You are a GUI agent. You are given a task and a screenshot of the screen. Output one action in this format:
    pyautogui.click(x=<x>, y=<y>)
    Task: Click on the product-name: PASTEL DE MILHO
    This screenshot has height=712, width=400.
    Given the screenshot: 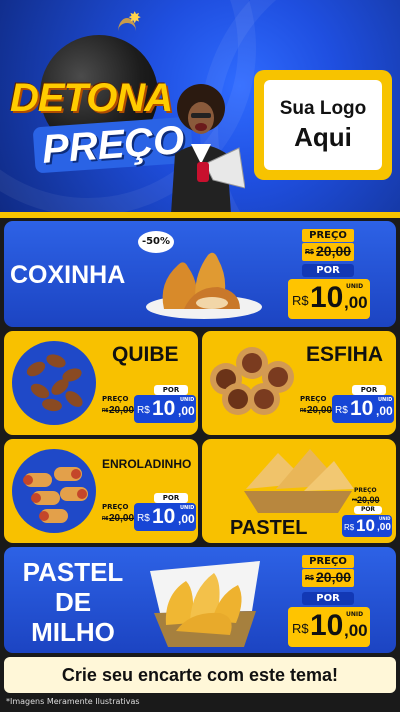 What is the action you would take?
    pyautogui.click(x=73, y=602)
    